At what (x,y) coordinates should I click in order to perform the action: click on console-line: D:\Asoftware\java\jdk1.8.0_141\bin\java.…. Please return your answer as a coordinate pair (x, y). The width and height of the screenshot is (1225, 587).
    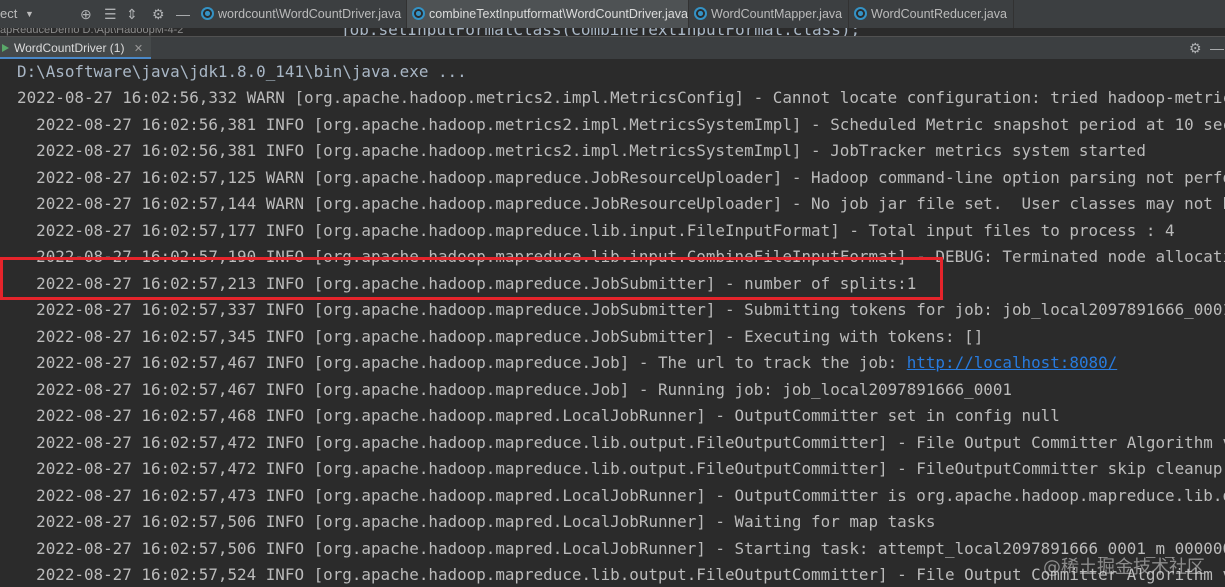
    Looking at the image, I should click on (242, 71).